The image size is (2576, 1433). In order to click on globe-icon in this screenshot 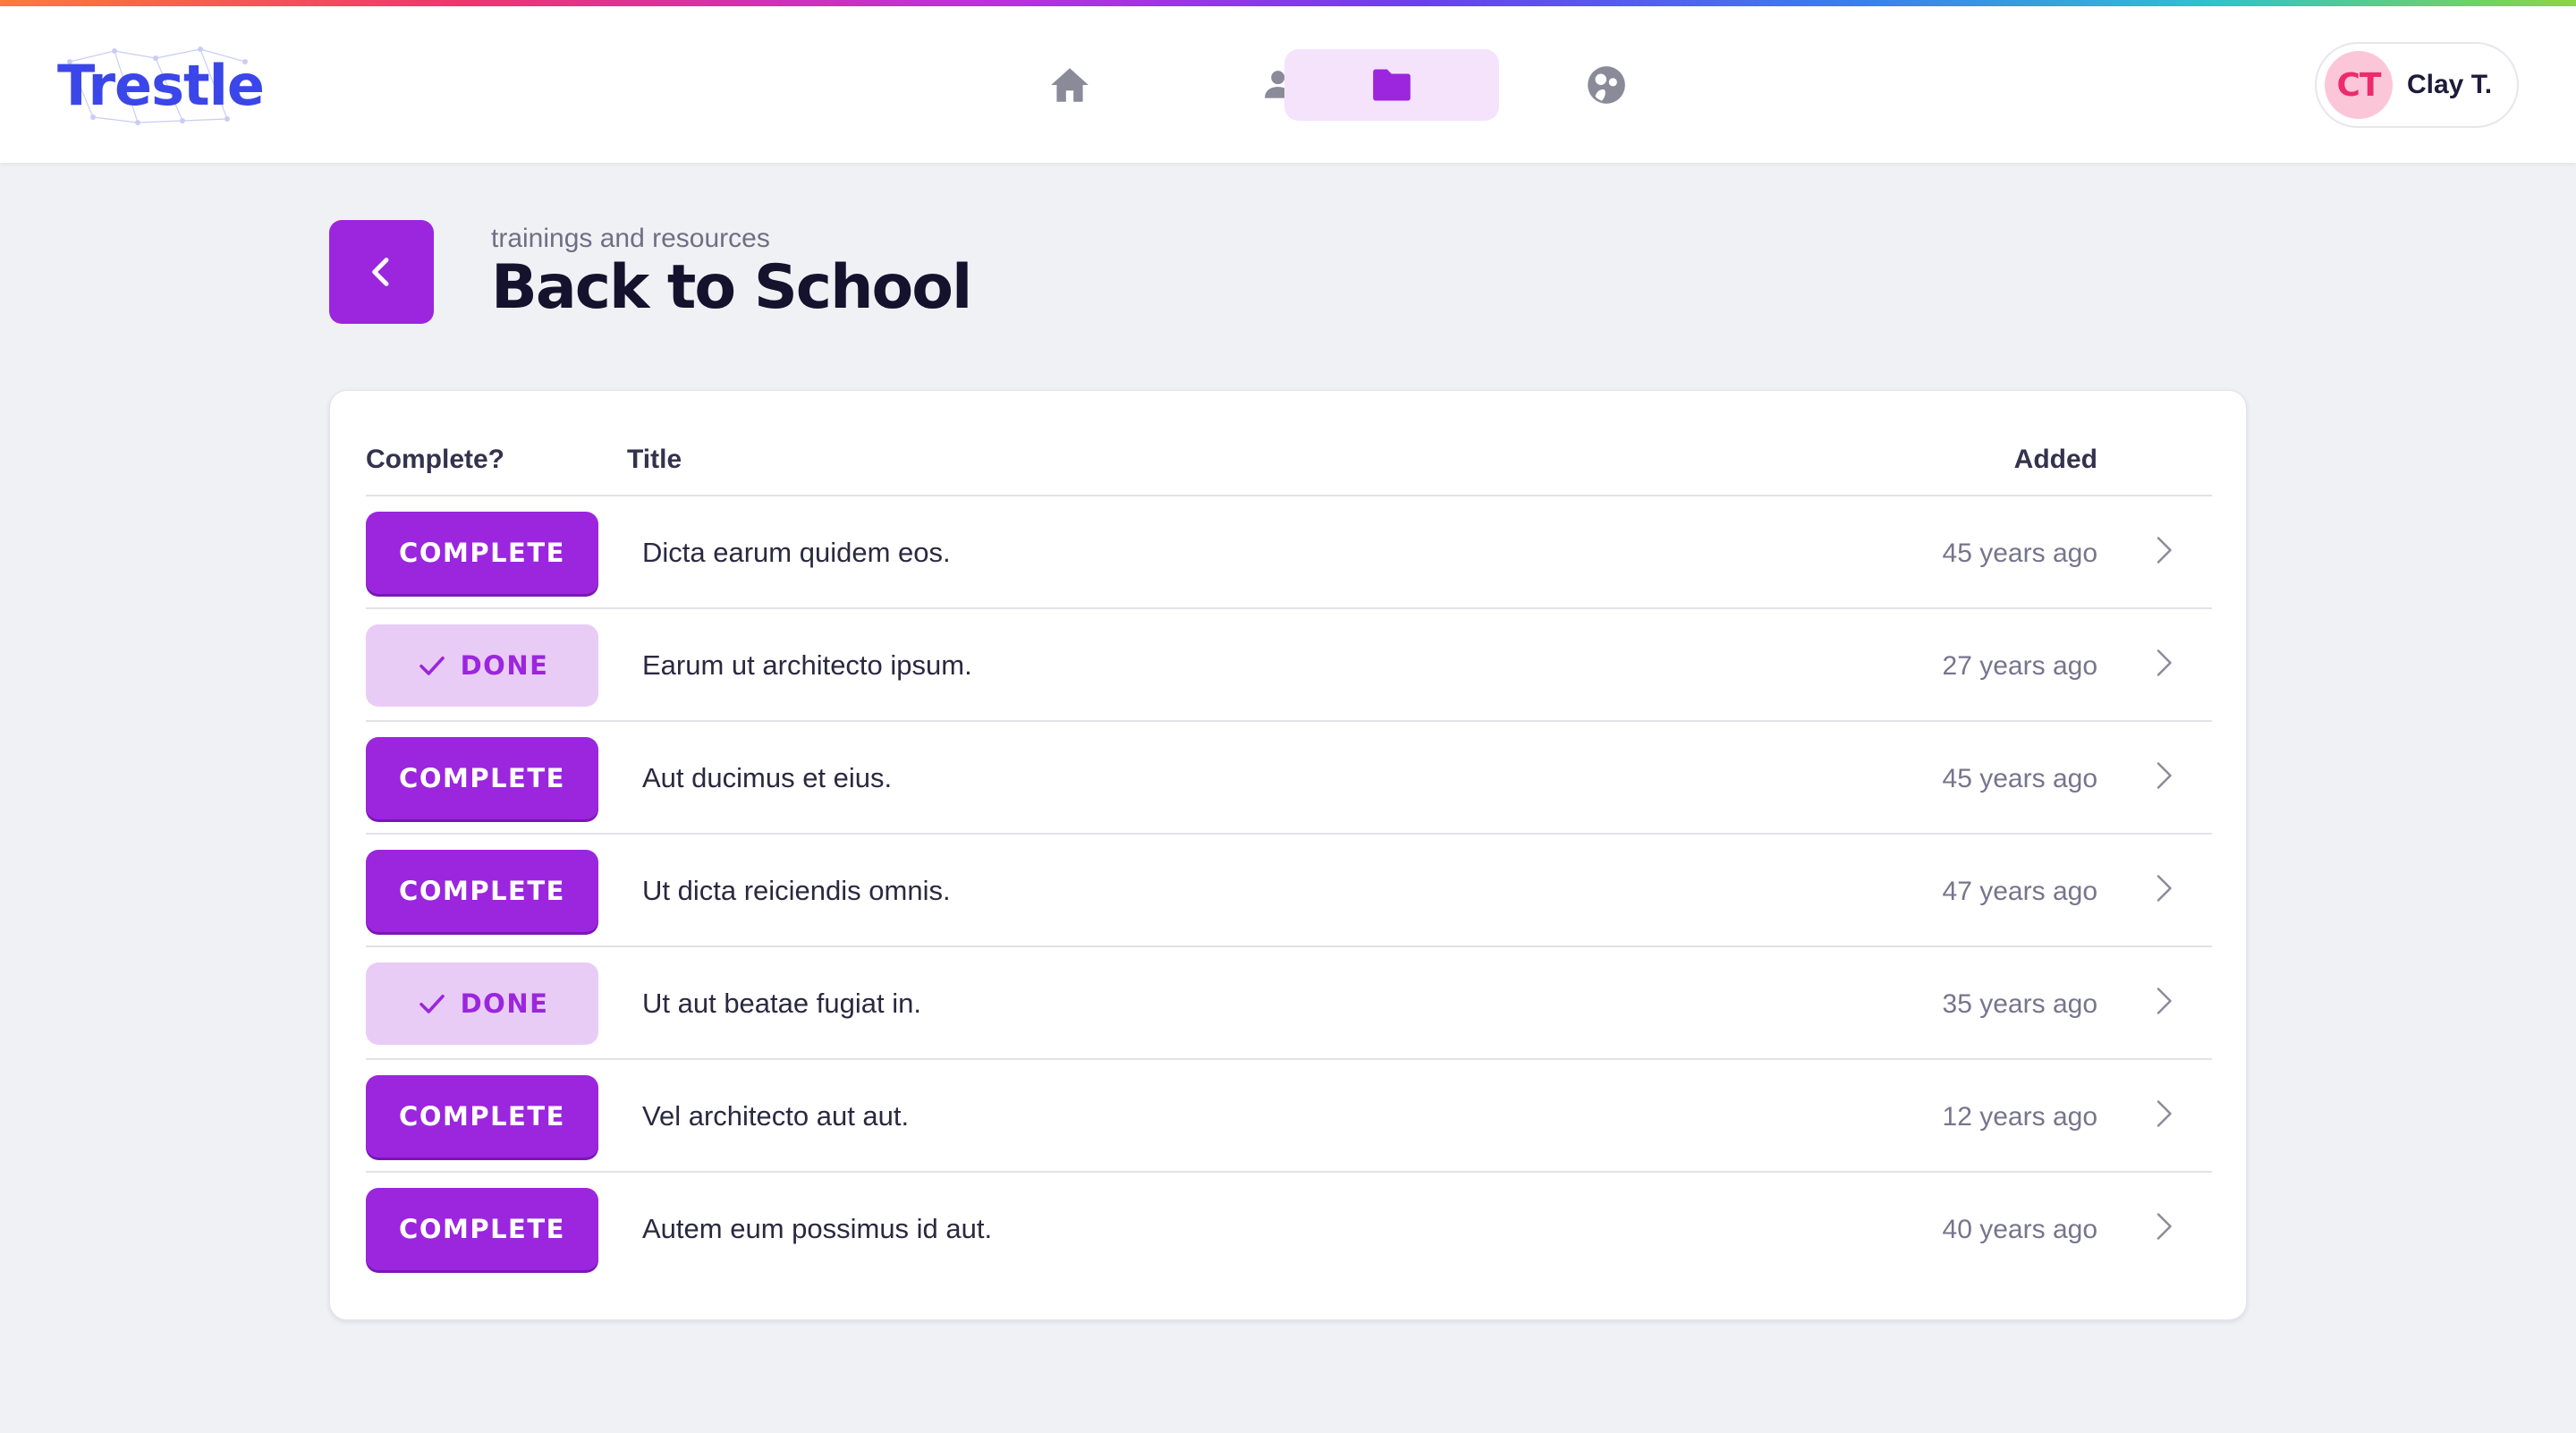, I will do `click(1606, 85)`.